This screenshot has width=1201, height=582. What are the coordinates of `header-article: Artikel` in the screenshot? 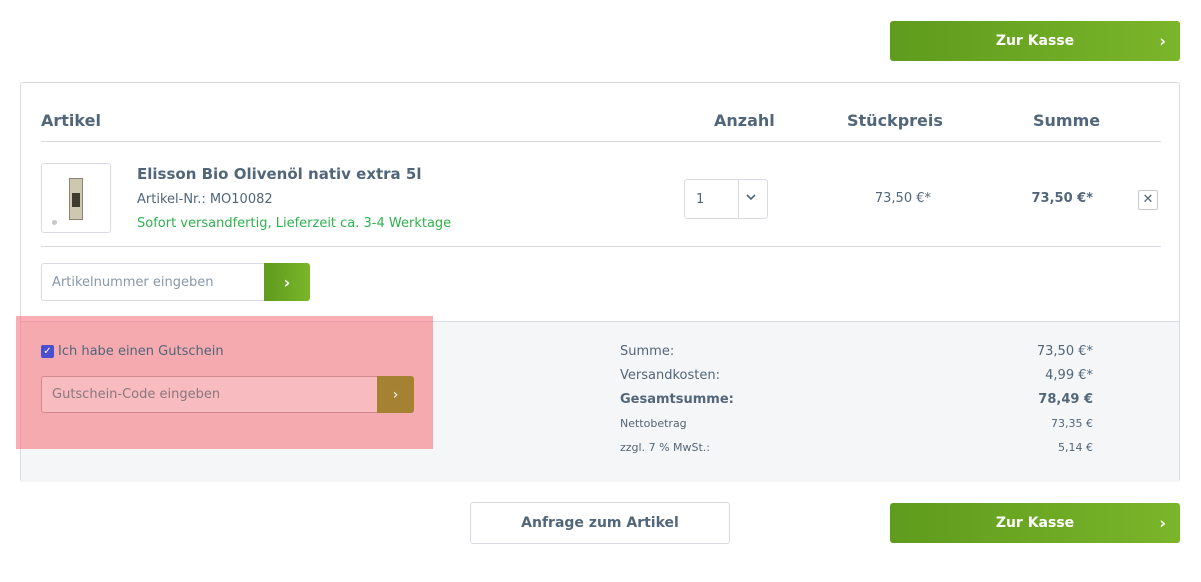 It's located at (71, 120).